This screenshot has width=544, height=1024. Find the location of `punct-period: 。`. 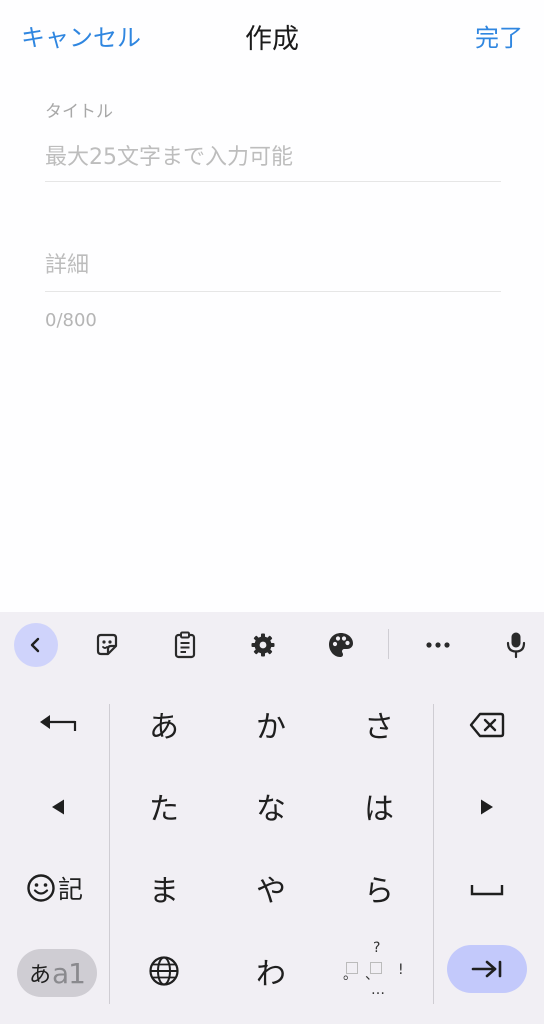

punct-period: 。 is located at coordinates (350, 975).